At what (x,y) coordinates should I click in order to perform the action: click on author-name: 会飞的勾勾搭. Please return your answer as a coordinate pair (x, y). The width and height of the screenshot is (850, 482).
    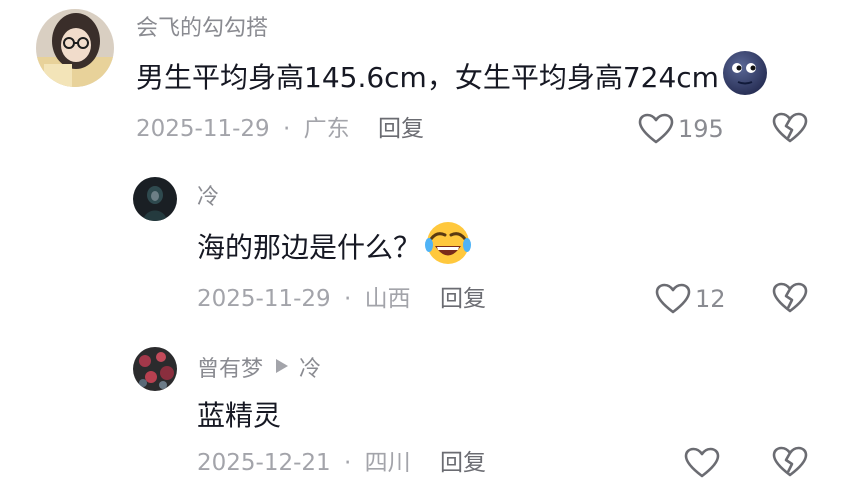
    Looking at the image, I should click on (202, 26).